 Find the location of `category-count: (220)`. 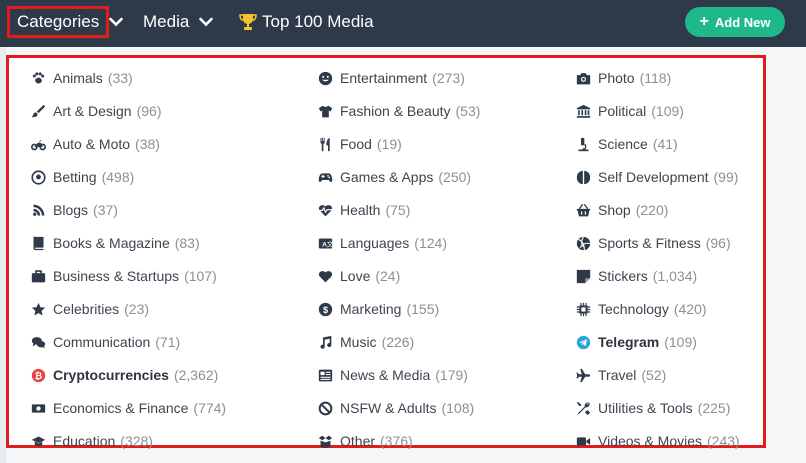

category-count: (220) is located at coordinates (652, 210).